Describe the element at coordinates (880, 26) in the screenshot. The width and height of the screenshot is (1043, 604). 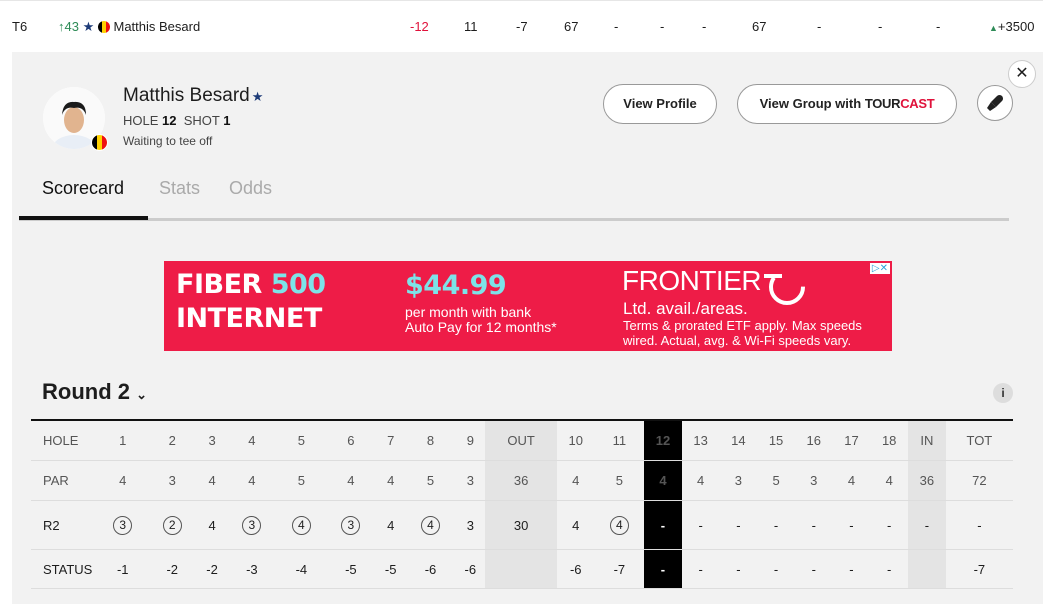
I see `col-b: -` at that location.